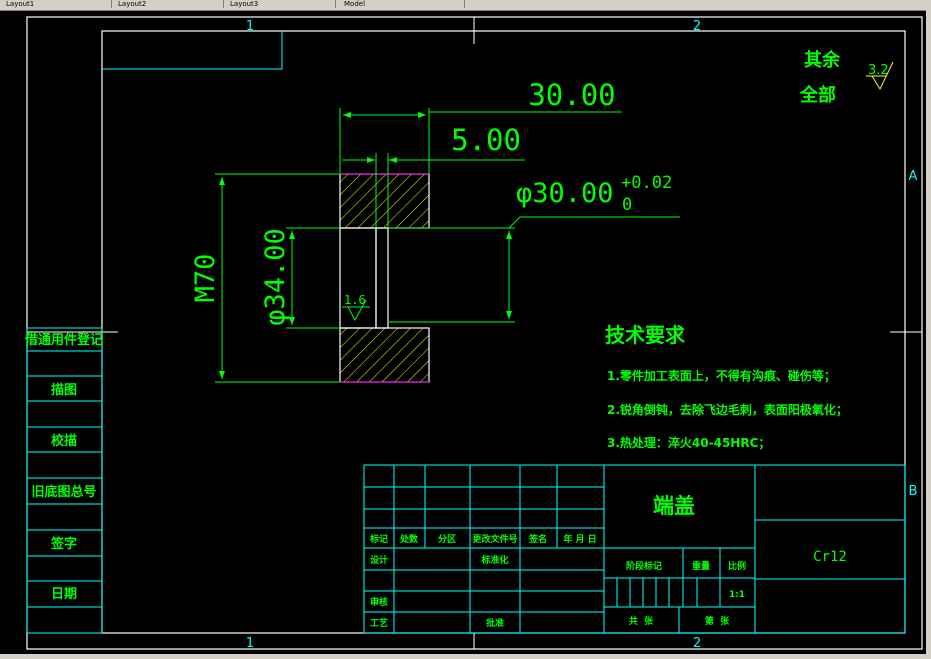 Image resolution: width=931 pixels, height=659 pixels. I want to click on review-label: 审核, so click(379, 602).